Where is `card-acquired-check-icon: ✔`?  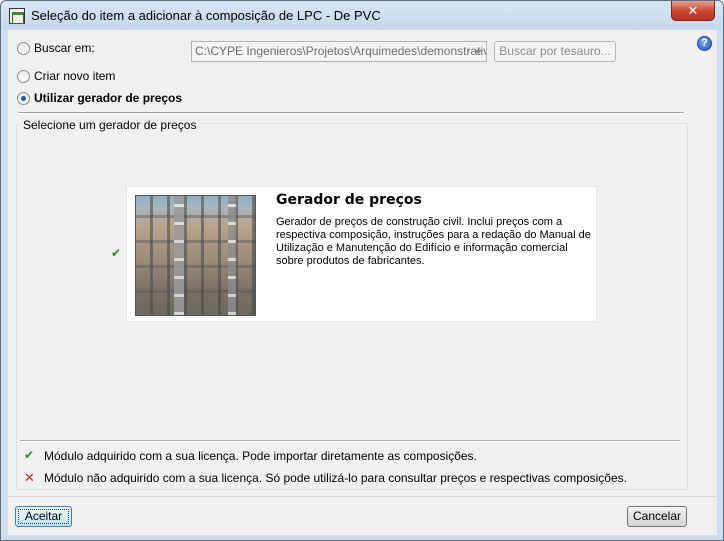 card-acquired-check-icon: ✔ is located at coordinates (116, 253).